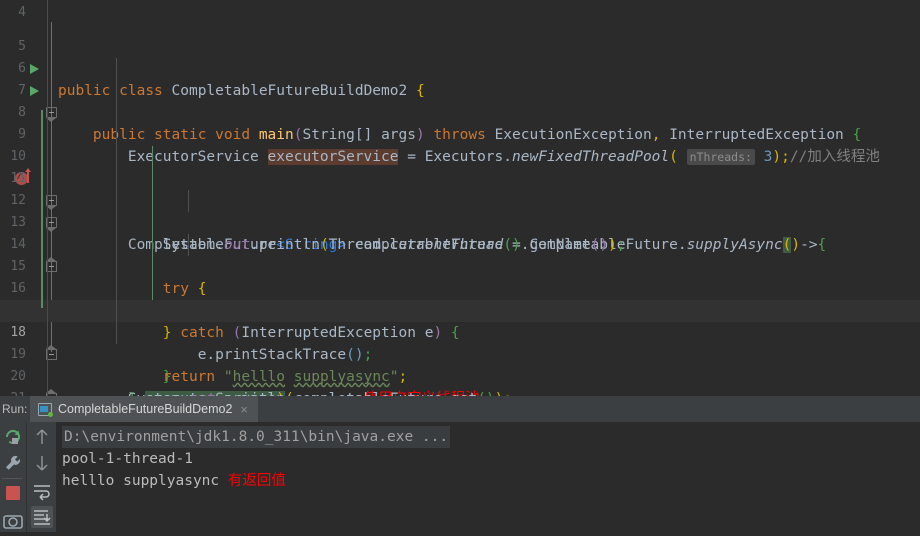 The width and height of the screenshot is (920, 536). I want to click on editor-line: 4, so click(460, 10).